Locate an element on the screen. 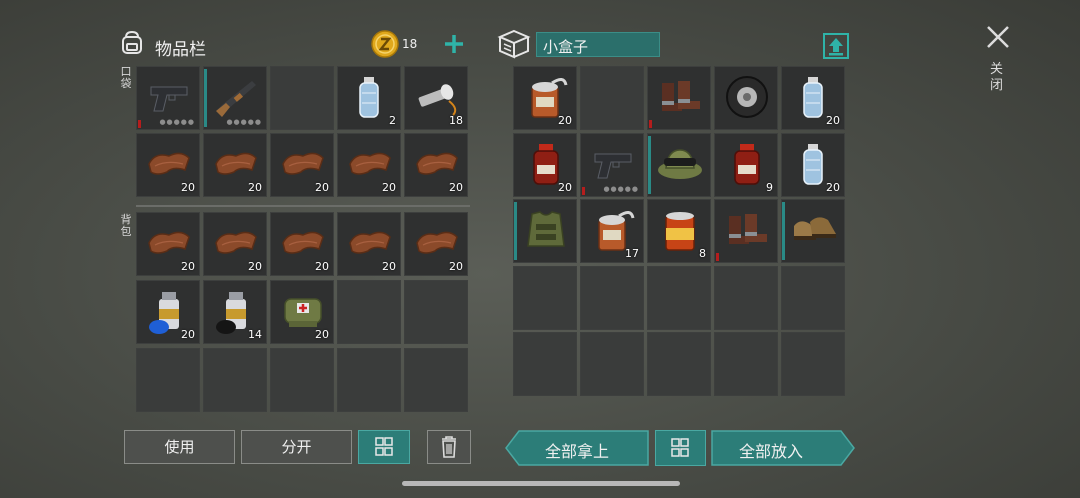 This screenshot has height=498, width=1080. grid-icon is located at coordinates (680, 447).